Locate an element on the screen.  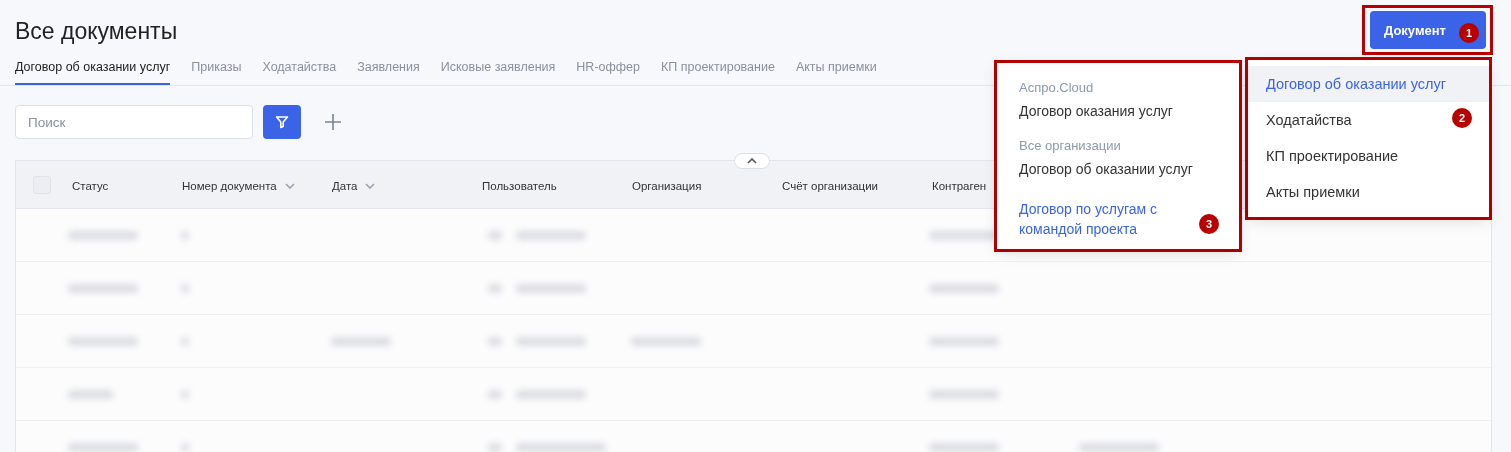
menu-item: Договор оказания услуг is located at coordinates (1085, 111).